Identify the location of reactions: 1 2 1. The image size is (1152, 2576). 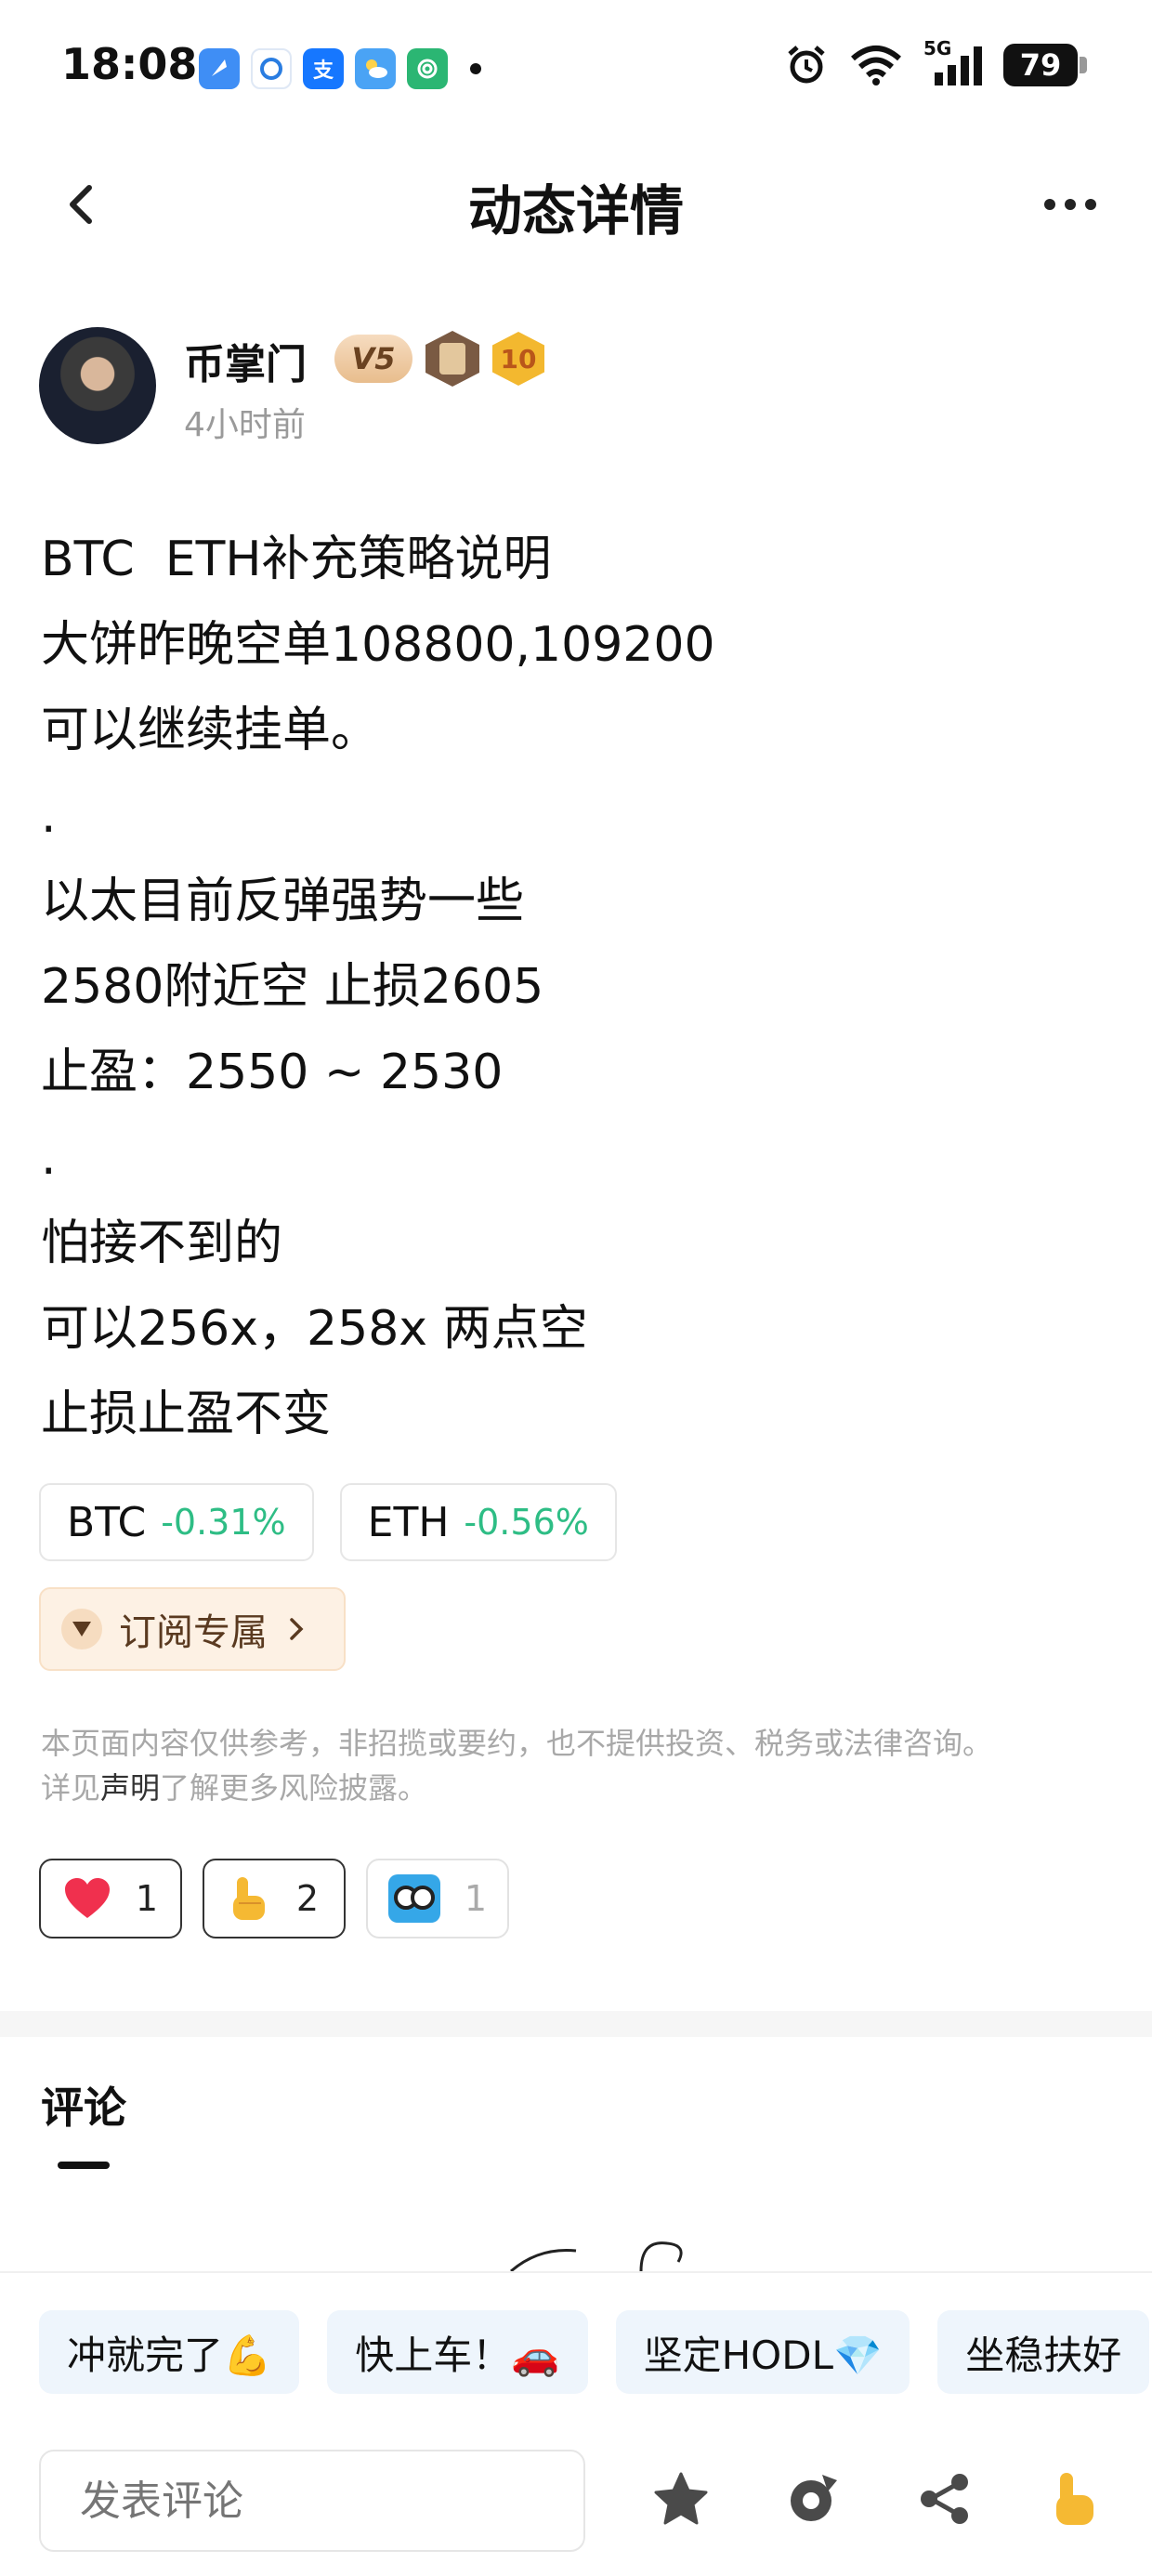
(274, 1899).